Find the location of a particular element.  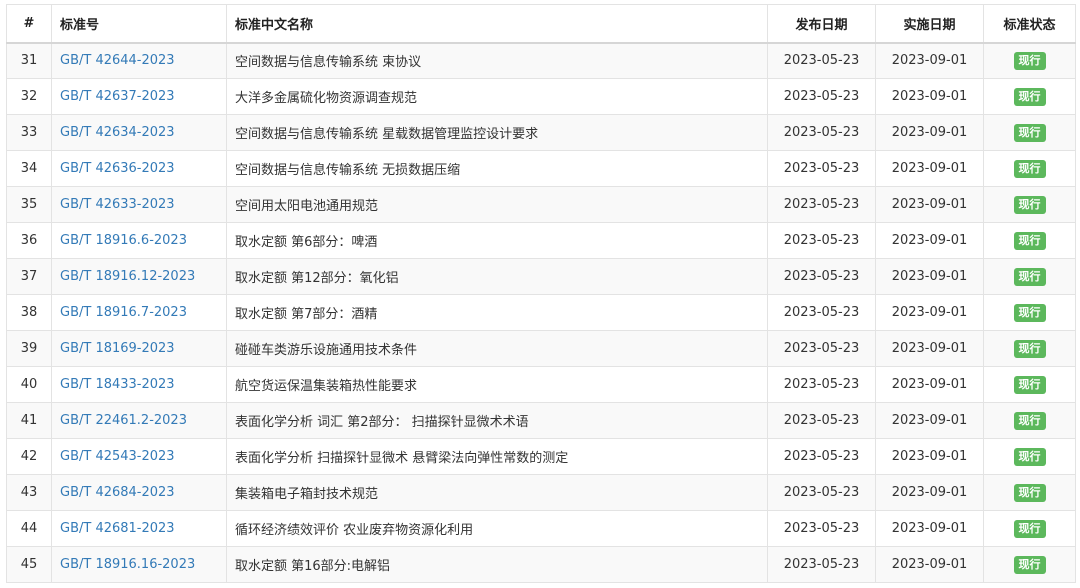

row-number: 45 is located at coordinates (29, 564).